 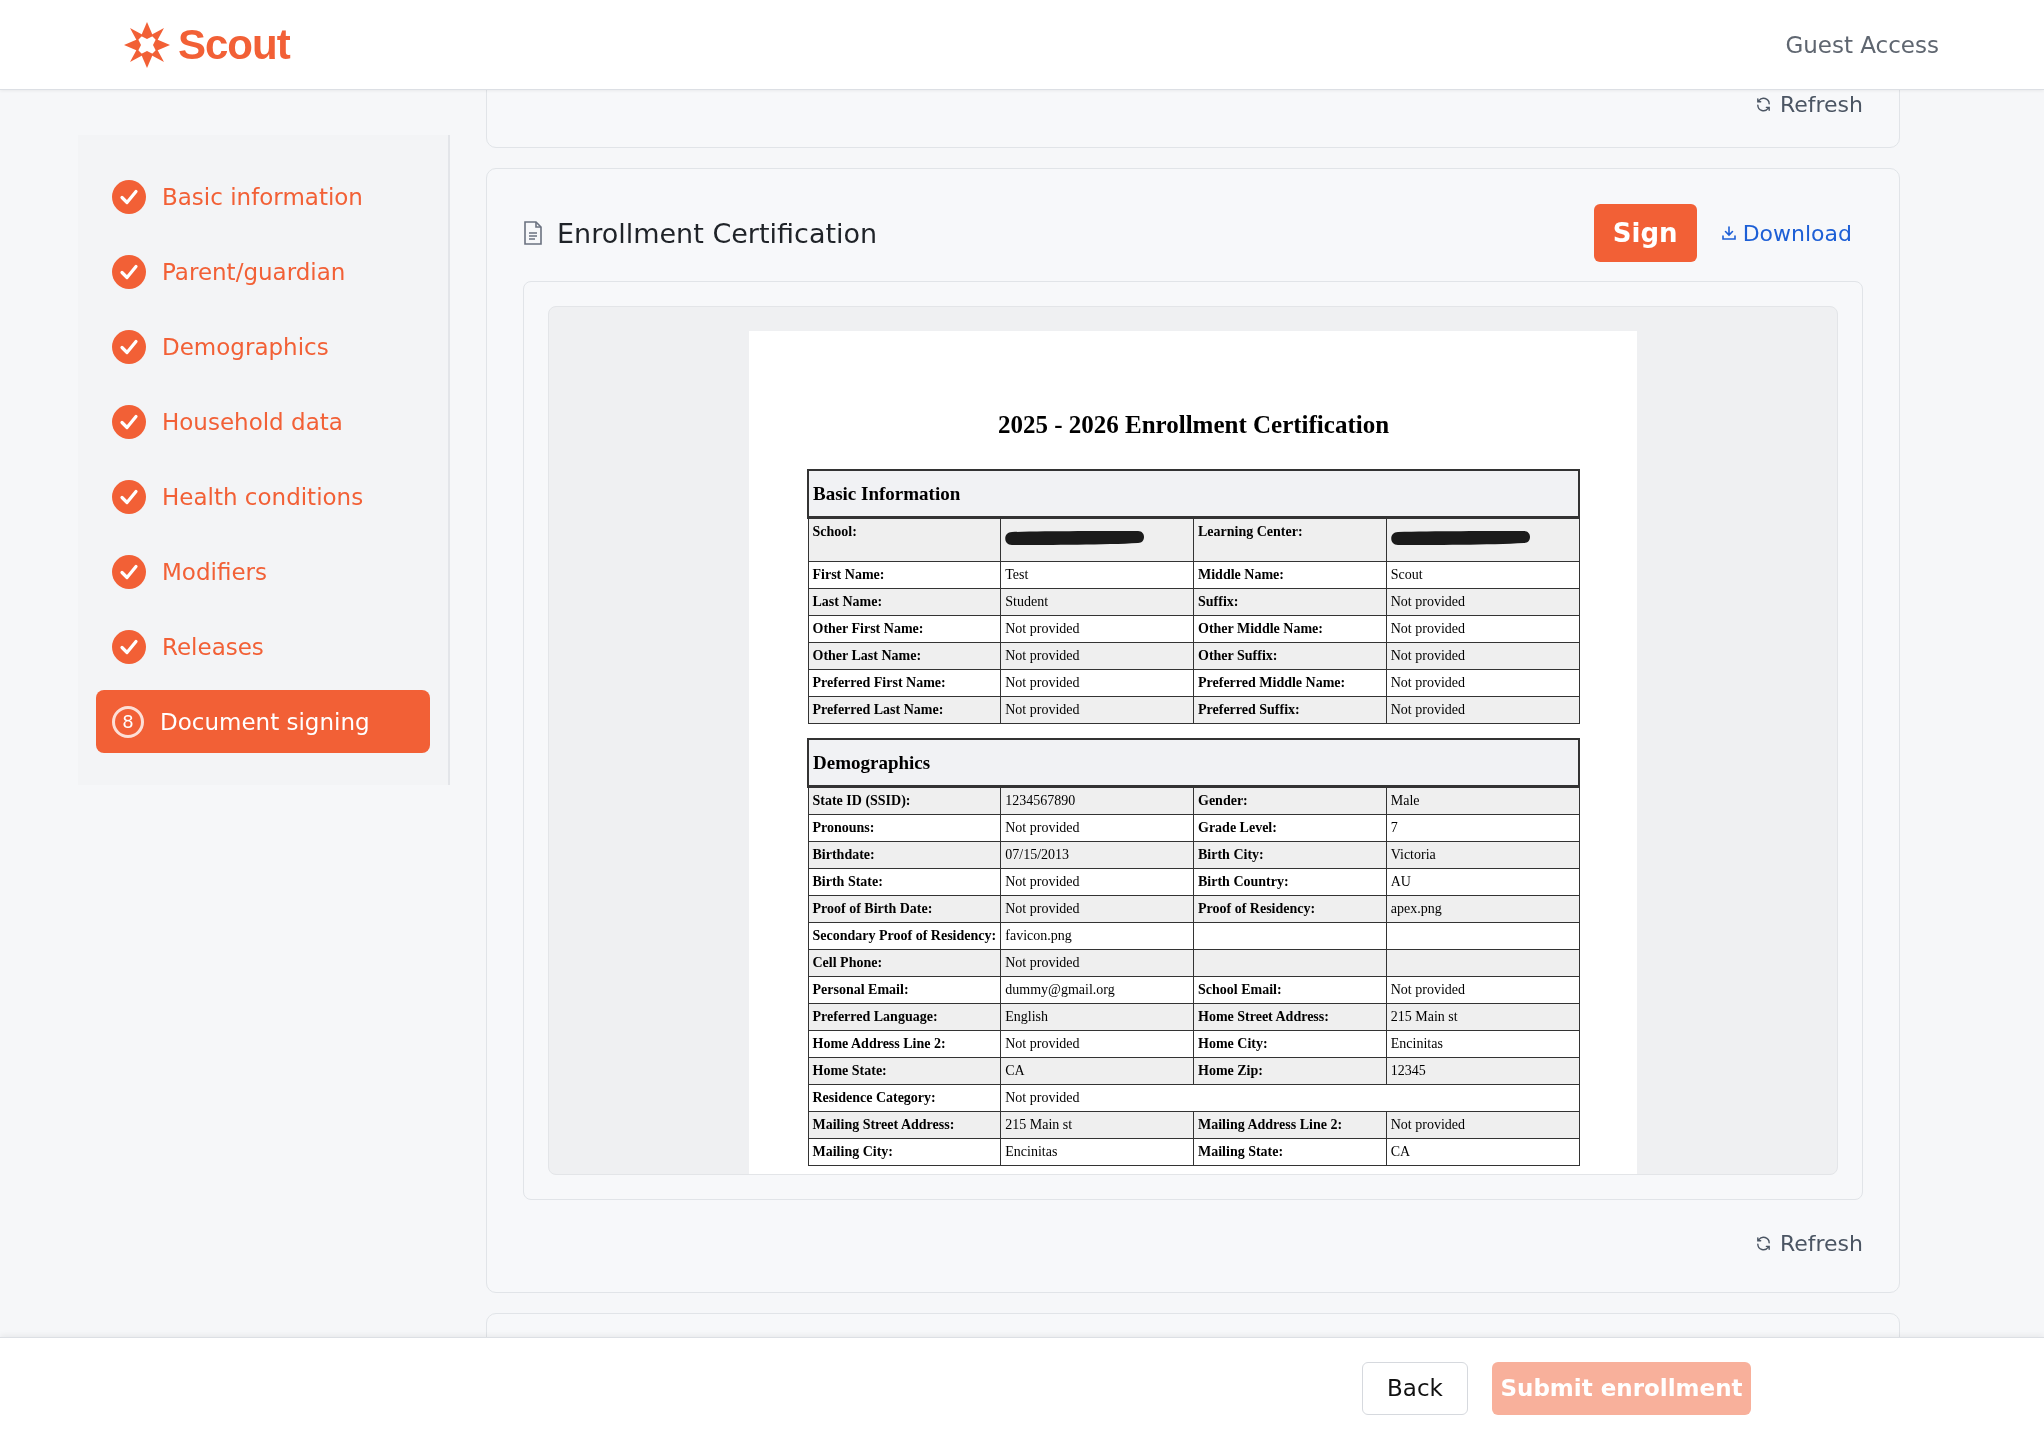 I want to click on table-cell: Secondary Proof of Residency:, so click(x=904, y=936).